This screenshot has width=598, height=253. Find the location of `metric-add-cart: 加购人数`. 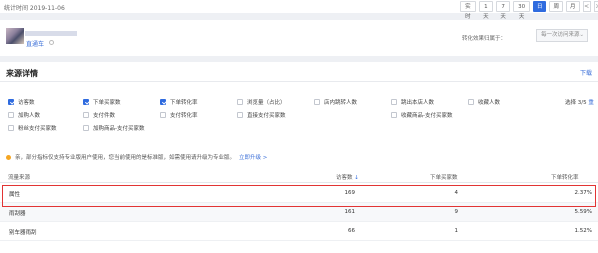

metric-add-cart: 加购人数 is located at coordinates (24, 115).